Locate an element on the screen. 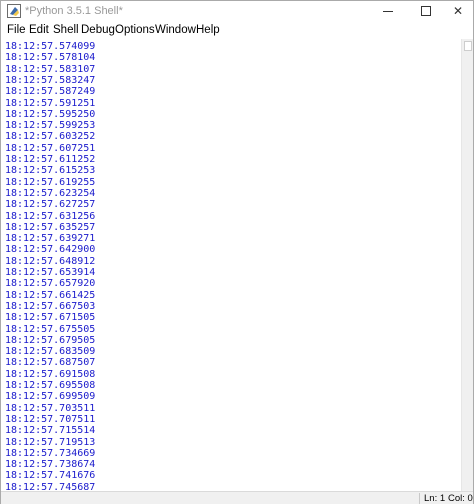 This screenshot has width=474, height=504. output-line: 18:12:57.574099 is located at coordinates (50, 46).